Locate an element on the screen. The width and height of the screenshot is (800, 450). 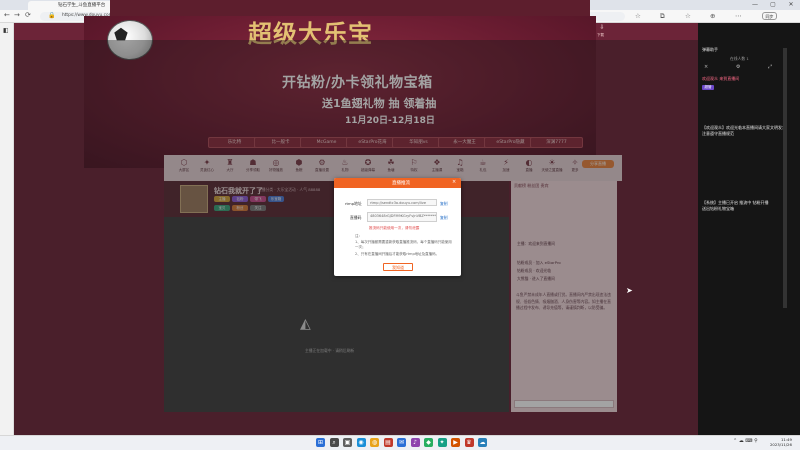
dialog-title: 直播推流 is located at coordinates (401, 183).